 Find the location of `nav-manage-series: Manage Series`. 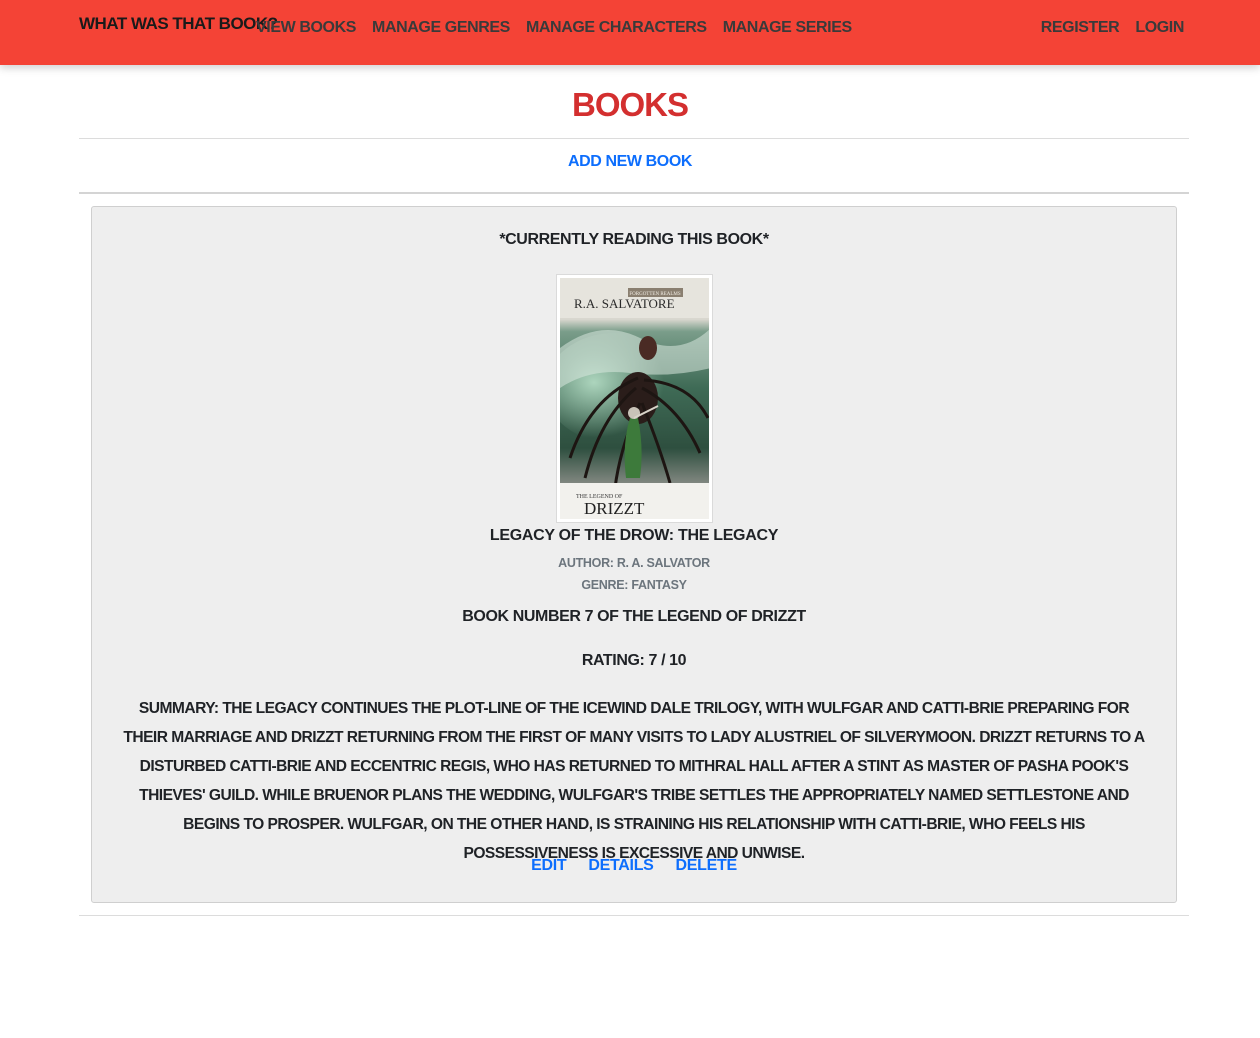

nav-manage-series: Manage Series is located at coordinates (787, 28).